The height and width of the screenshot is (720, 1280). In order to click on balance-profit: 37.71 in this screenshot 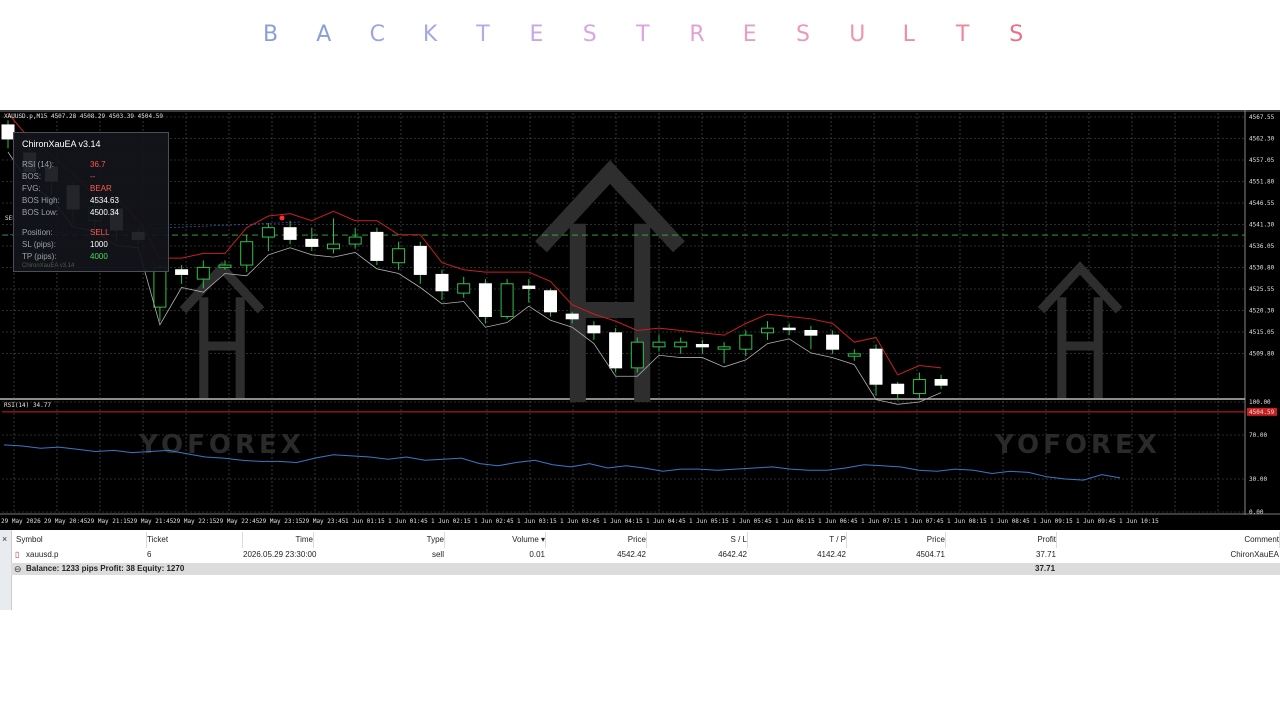, I will do `click(1045, 568)`.